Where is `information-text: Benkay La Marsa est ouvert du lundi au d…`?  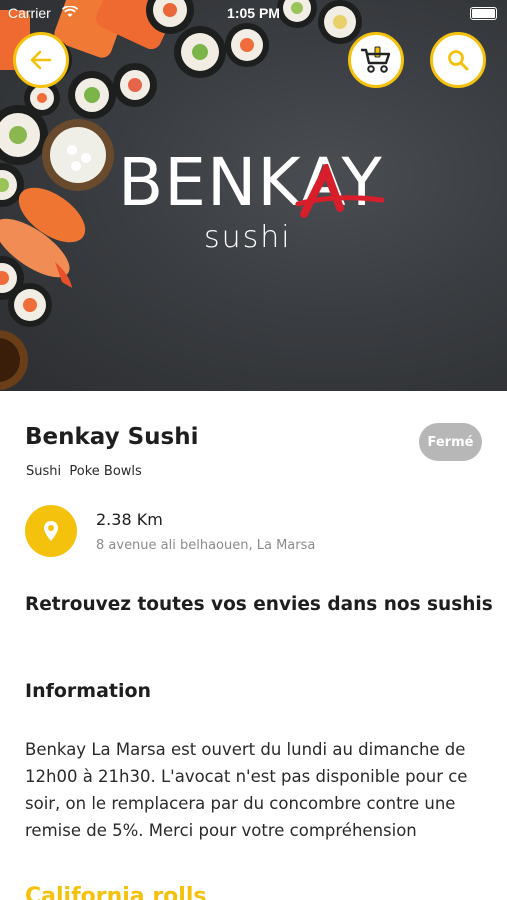
information-text: Benkay La Marsa est ouvert du lundi au d… is located at coordinates (246, 790).